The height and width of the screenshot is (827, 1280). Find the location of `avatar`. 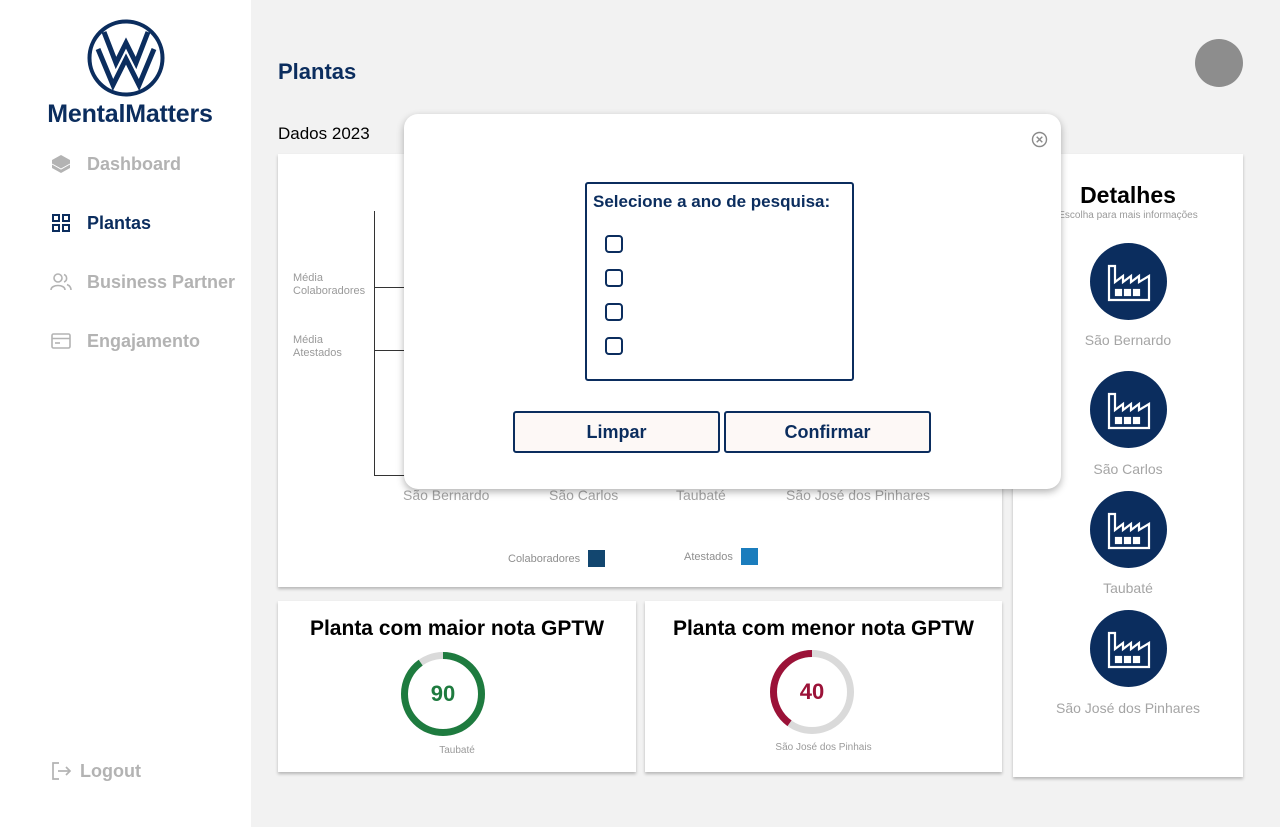

avatar is located at coordinates (1219, 63).